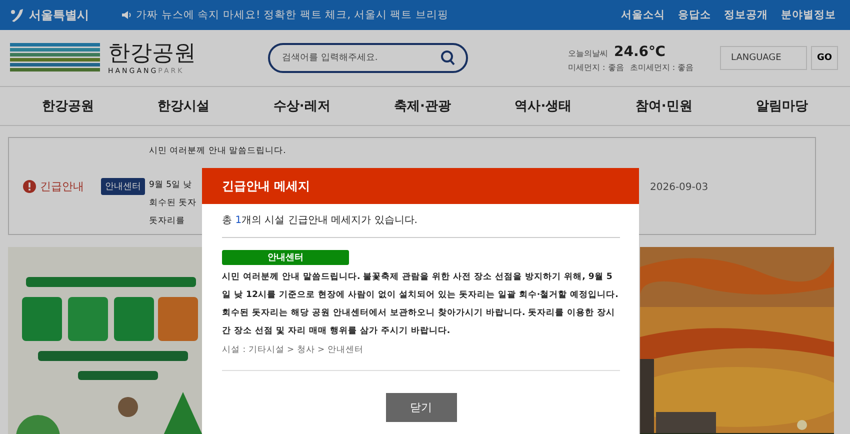 This screenshot has height=434, width=850. Describe the element at coordinates (421, 357) in the screenshot. I see `facility-path: 시설 : 기타시설 > 청사 > 안내센터` at that location.